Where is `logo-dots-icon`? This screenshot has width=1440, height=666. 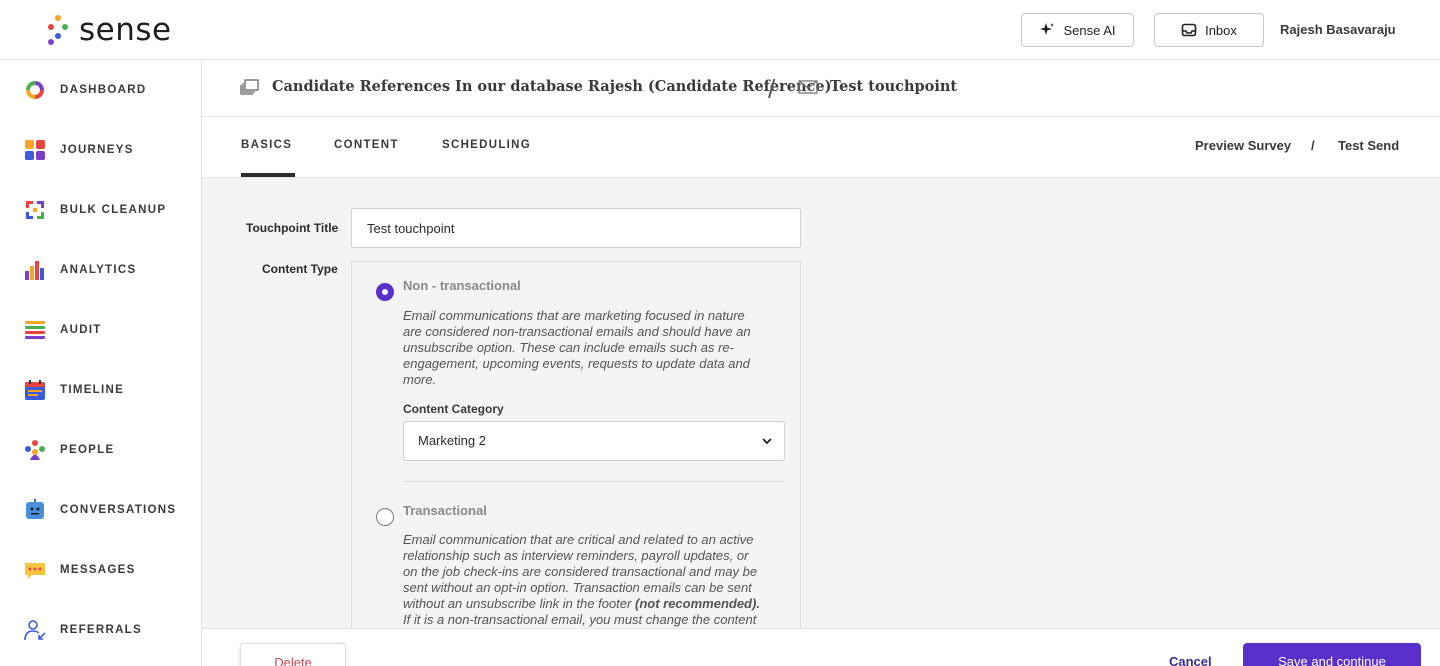 logo-dots-icon is located at coordinates (59, 30).